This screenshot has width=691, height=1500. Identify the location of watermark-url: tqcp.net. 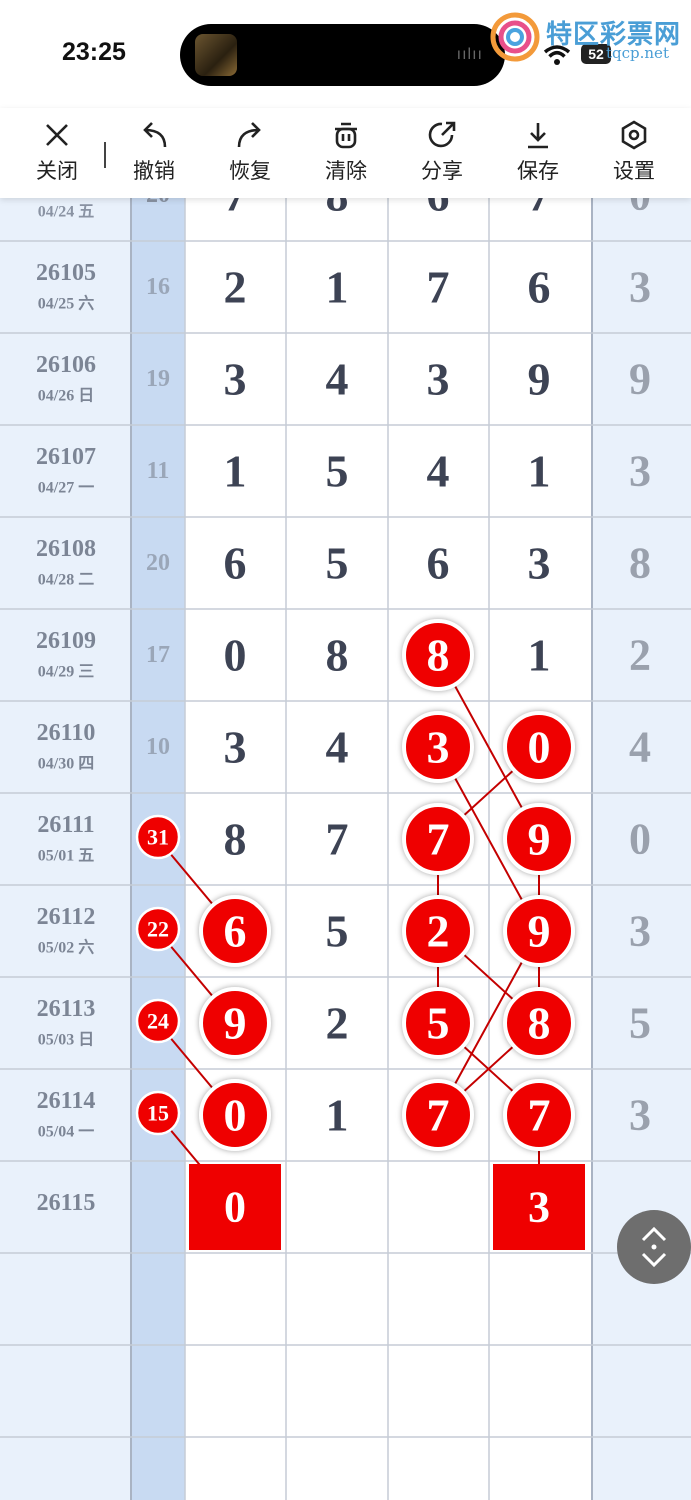
(637, 53).